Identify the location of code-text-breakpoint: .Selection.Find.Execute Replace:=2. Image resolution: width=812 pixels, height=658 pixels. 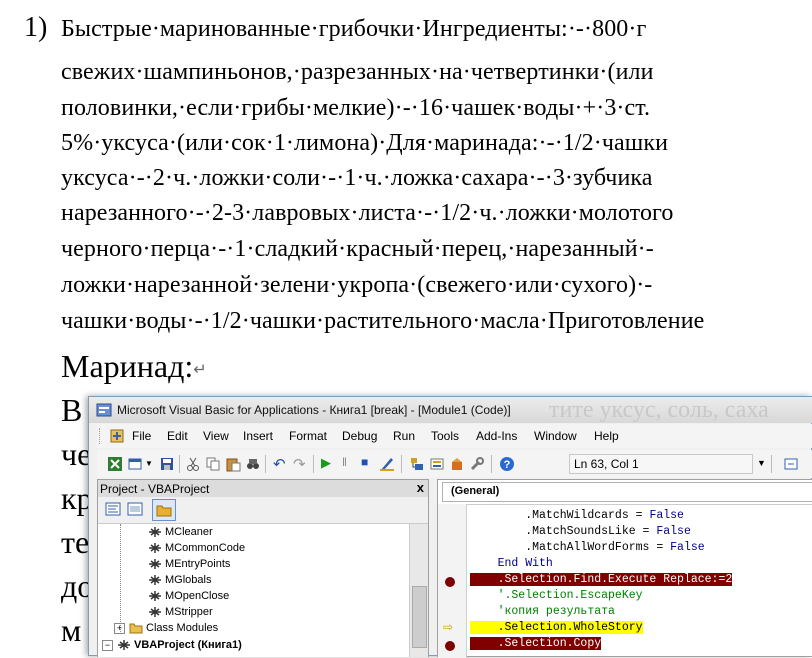
(601, 579).